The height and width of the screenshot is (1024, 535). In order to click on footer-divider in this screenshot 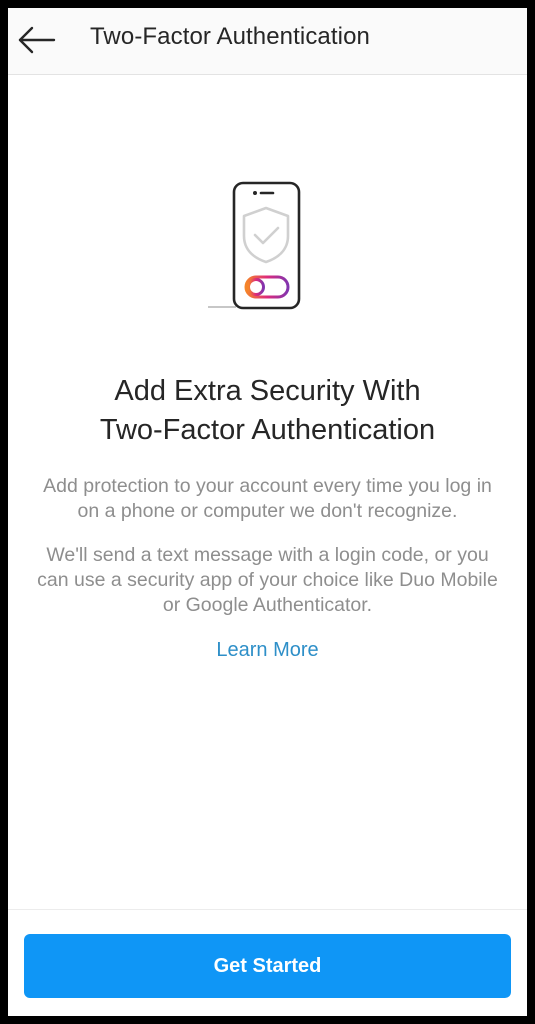, I will do `click(267, 909)`.